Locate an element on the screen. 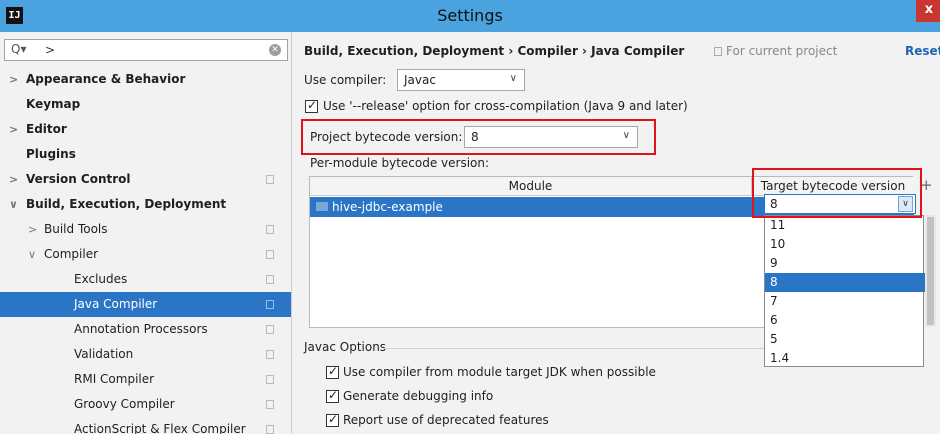  sidebar-item-label: Editor is located at coordinates (46, 129).